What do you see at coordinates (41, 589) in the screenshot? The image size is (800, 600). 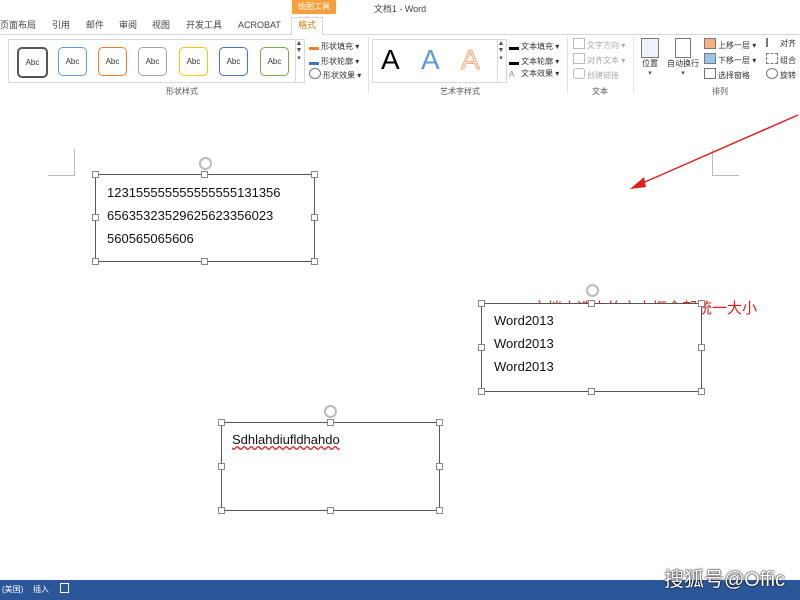 I see `insert-mode-status: 插入` at bounding box center [41, 589].